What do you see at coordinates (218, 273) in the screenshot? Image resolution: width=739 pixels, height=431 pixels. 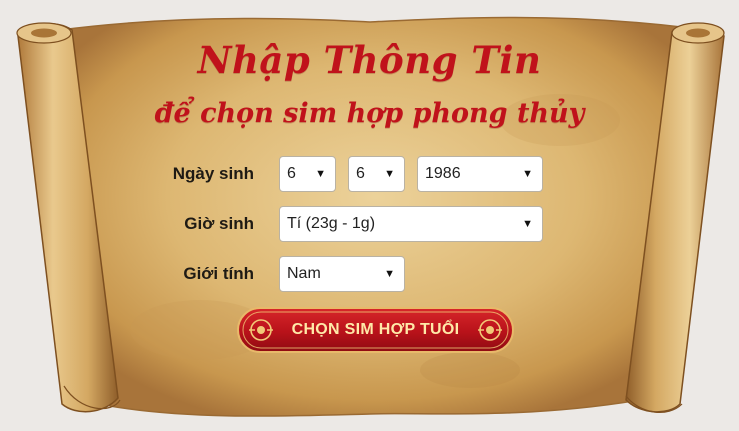 I see `gender-label: Giới tính` at bounding box center [218, 273].